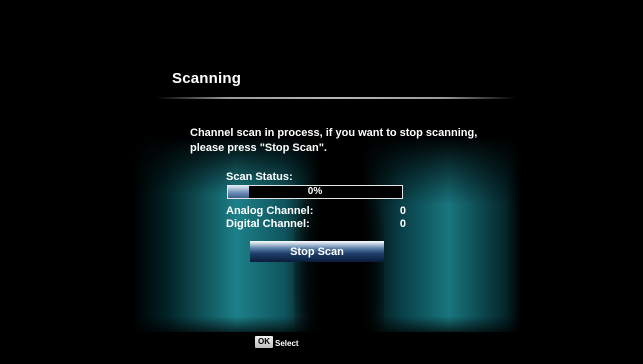 The height and width of the screenshot is (364, 643). What do you see at coordinates (316, 211) in the screenshot?
I see `analog-channel-row: Analog Channel: 0` at bounding box center [316, 211].